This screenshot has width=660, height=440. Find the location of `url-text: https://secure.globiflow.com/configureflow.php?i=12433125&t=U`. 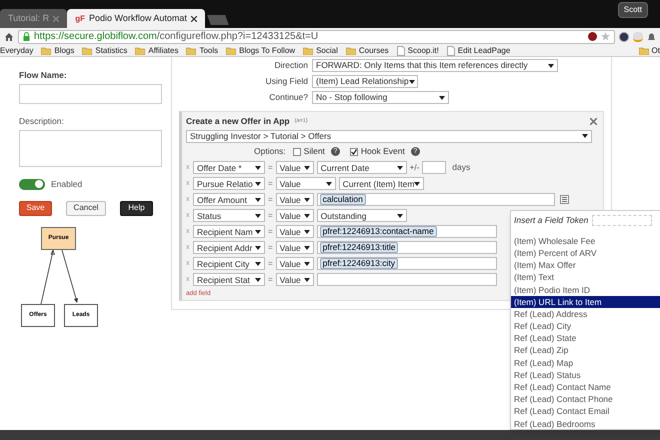

url-text: https://secure.globiflow.com/configureflow.php?i=12433125&t=U is located at coordinates (177, 37).